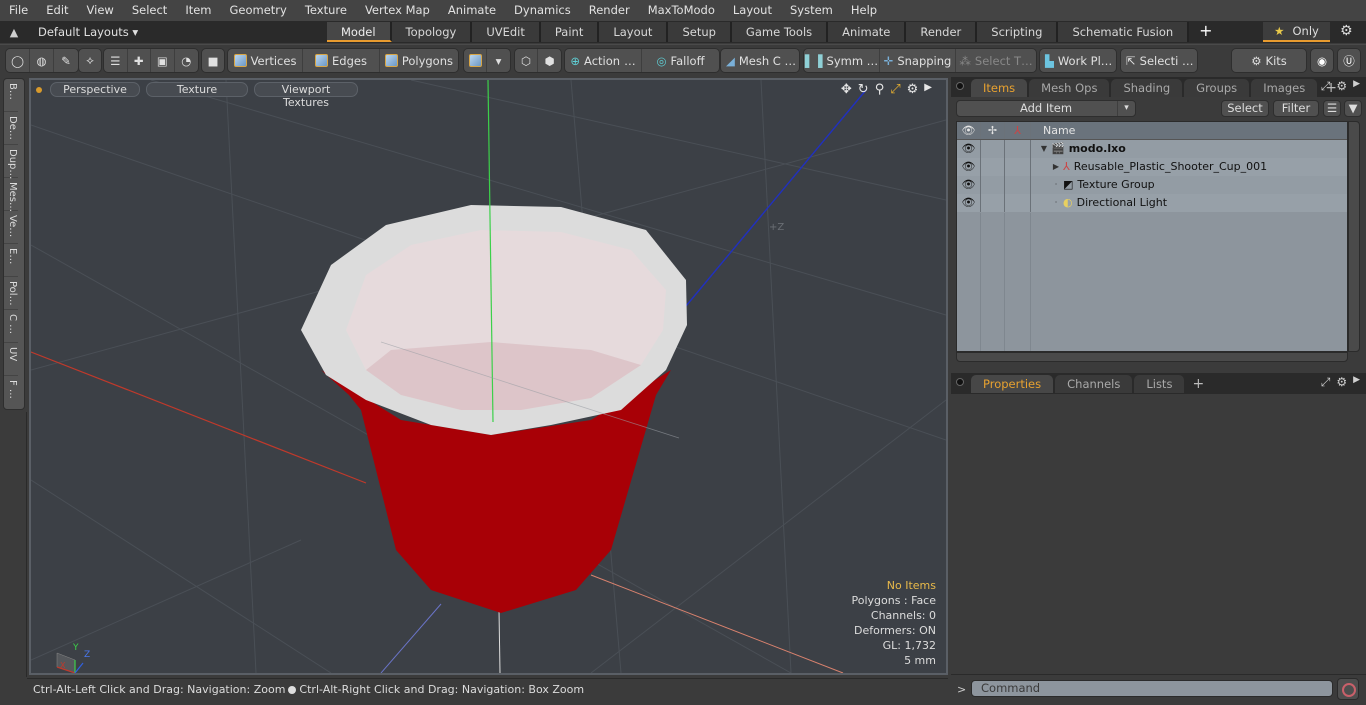 This screenshot has width=1366, height=705. I want to click on tree-row-mesh: 👁 ▶ ⅄ Reusable_Plastic_Shooter_Cup_001, so click(1152, 167).